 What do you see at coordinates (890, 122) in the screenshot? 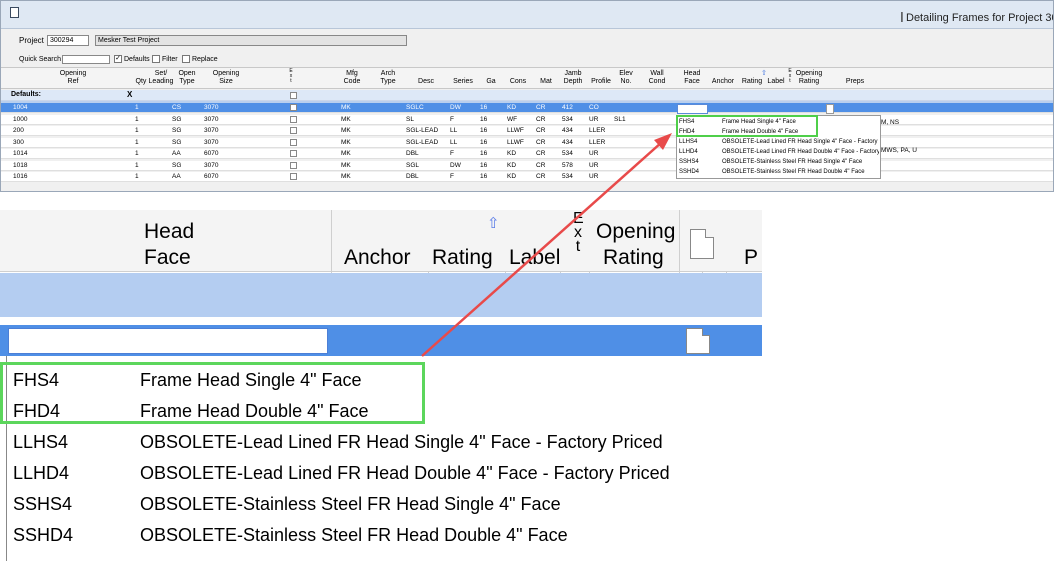
I see `preps-value: M, NS` at bounding box center [890, 122].